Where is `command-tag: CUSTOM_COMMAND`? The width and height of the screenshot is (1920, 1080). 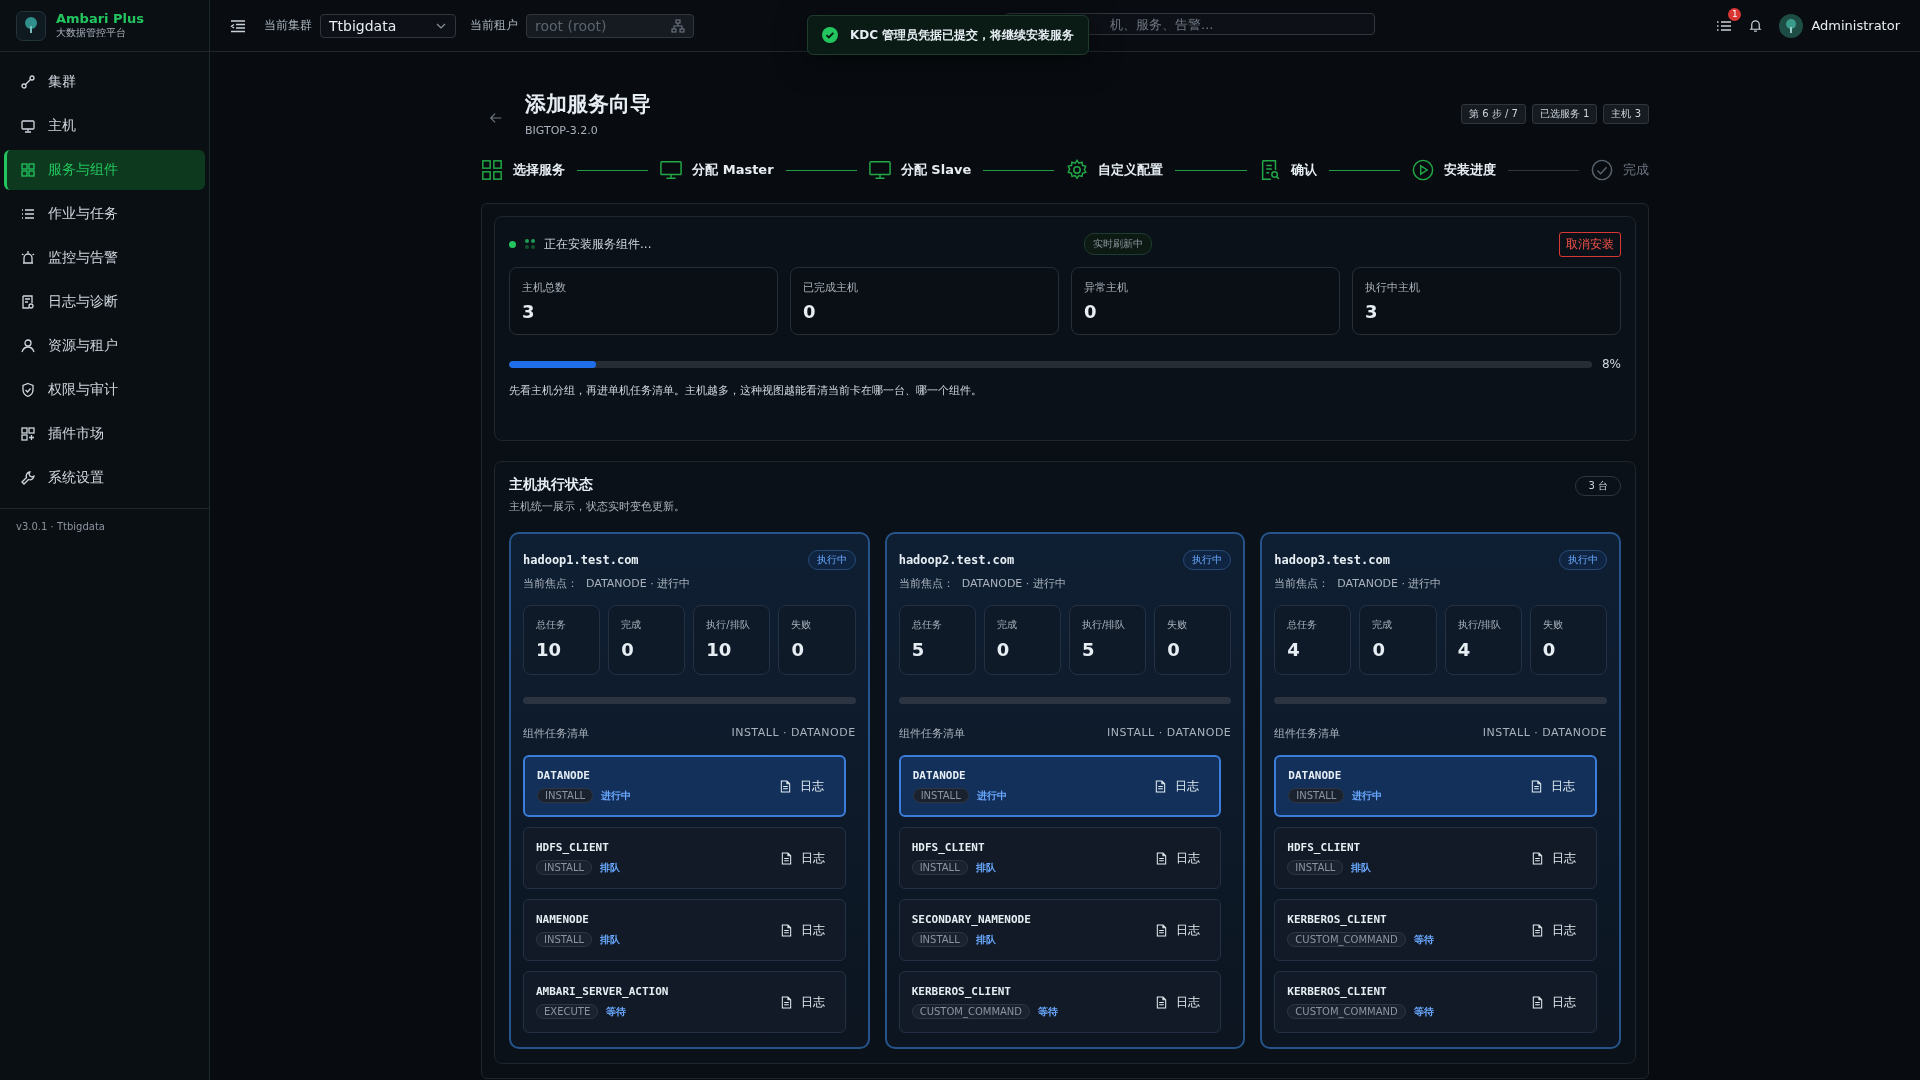
command-tag: CUSTOM_COMMAND is located at coordinates (1346, 939).